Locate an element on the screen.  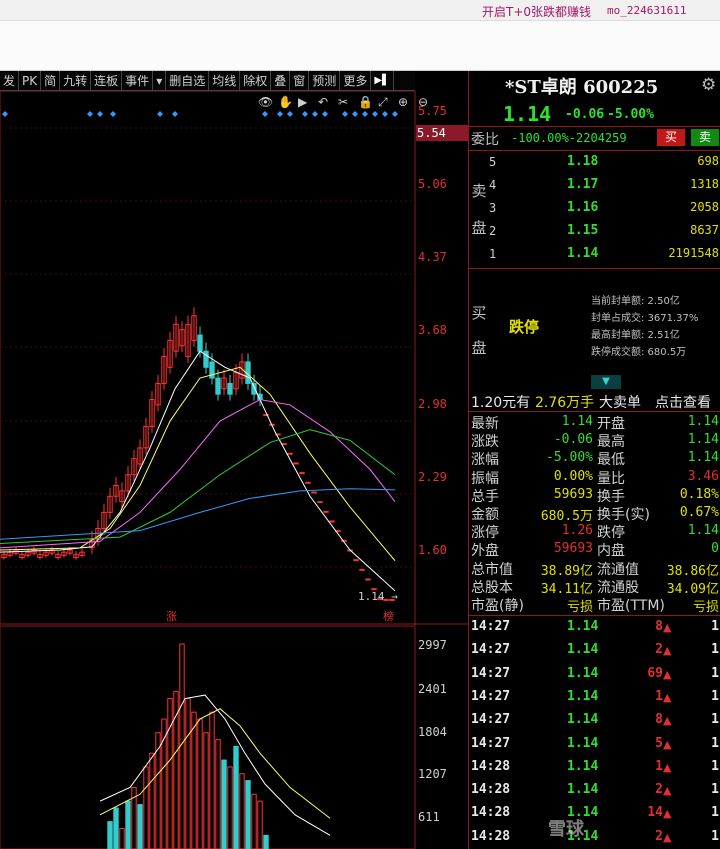
tick-row: 14:27 1.14 5 ▲ 1 is located at coordinates (594, 744).